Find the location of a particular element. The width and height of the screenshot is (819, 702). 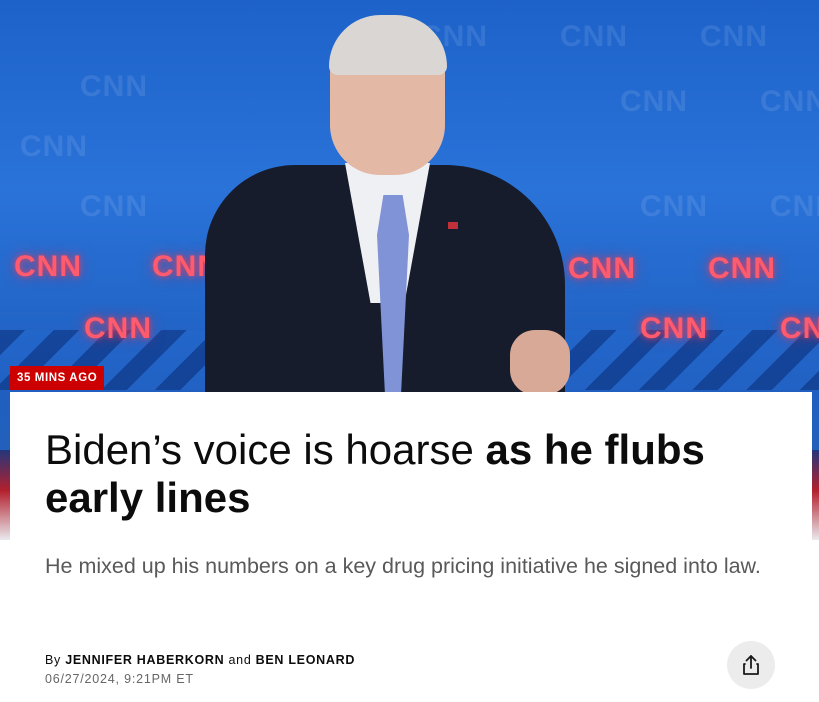

headline-regular: Biden’s voice is hoarse is located at coordinates (259, 449).